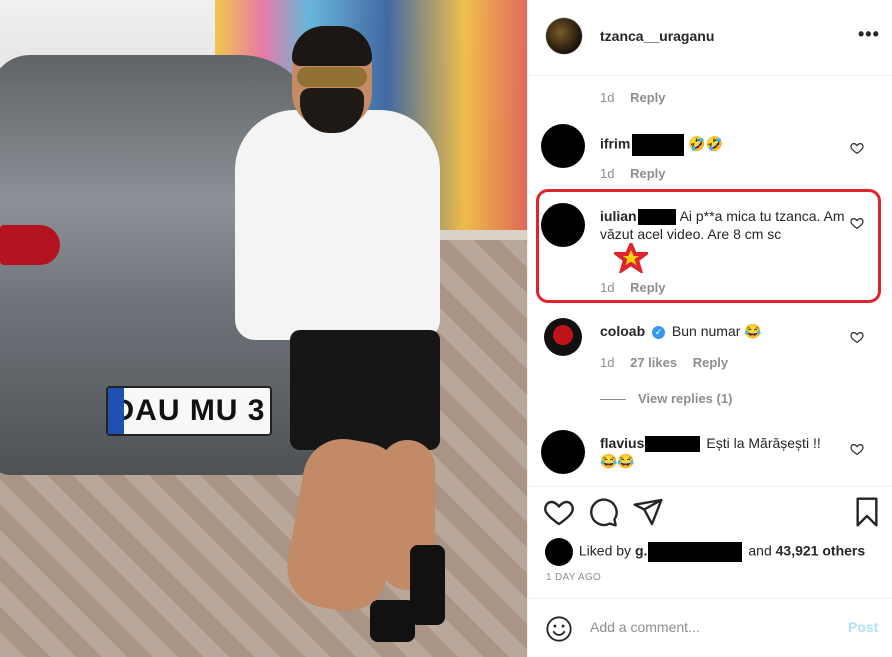 This screenshot has height=657, width=892. I want to click on likes-summary: Liked by g. and 43,921 others, so click(705, 552).